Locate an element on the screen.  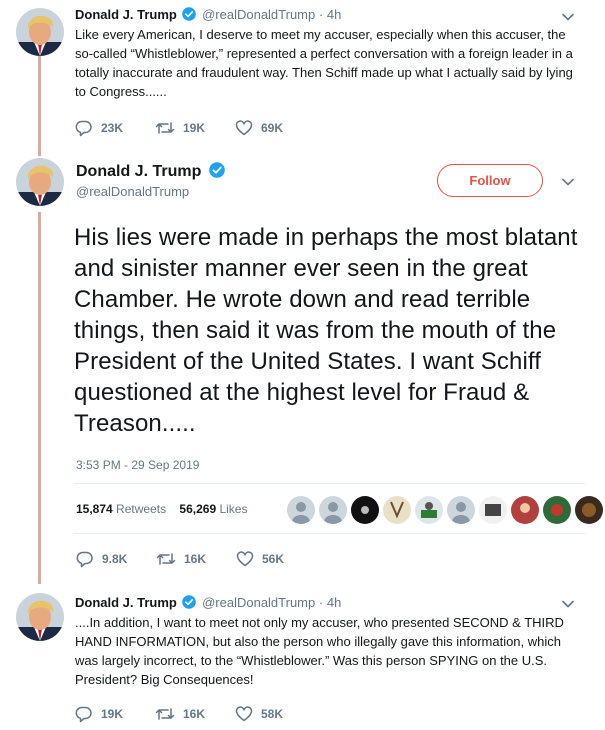
like-button: 58K is located at coordinates (275, 714).